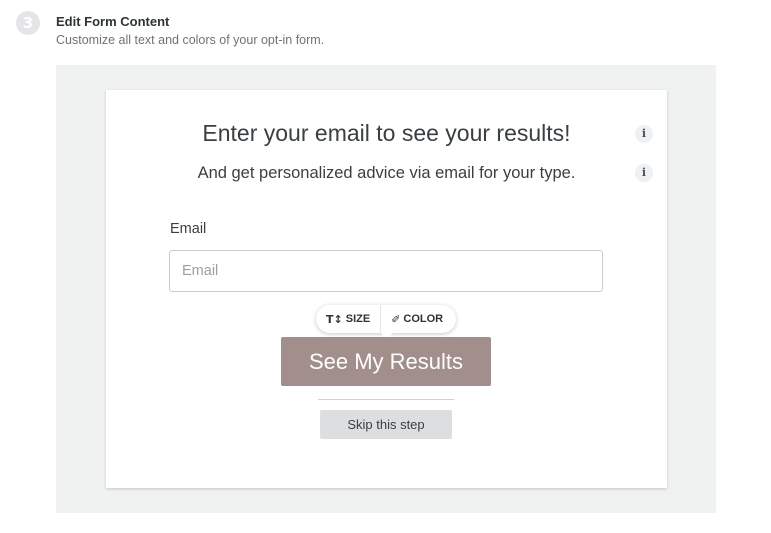 Image resolution: width=771 pixels, height=533 pixels. Describe the element at coordinates (113, 21) in the screenshot. I see `step-title: Edit Form Content` at that location.